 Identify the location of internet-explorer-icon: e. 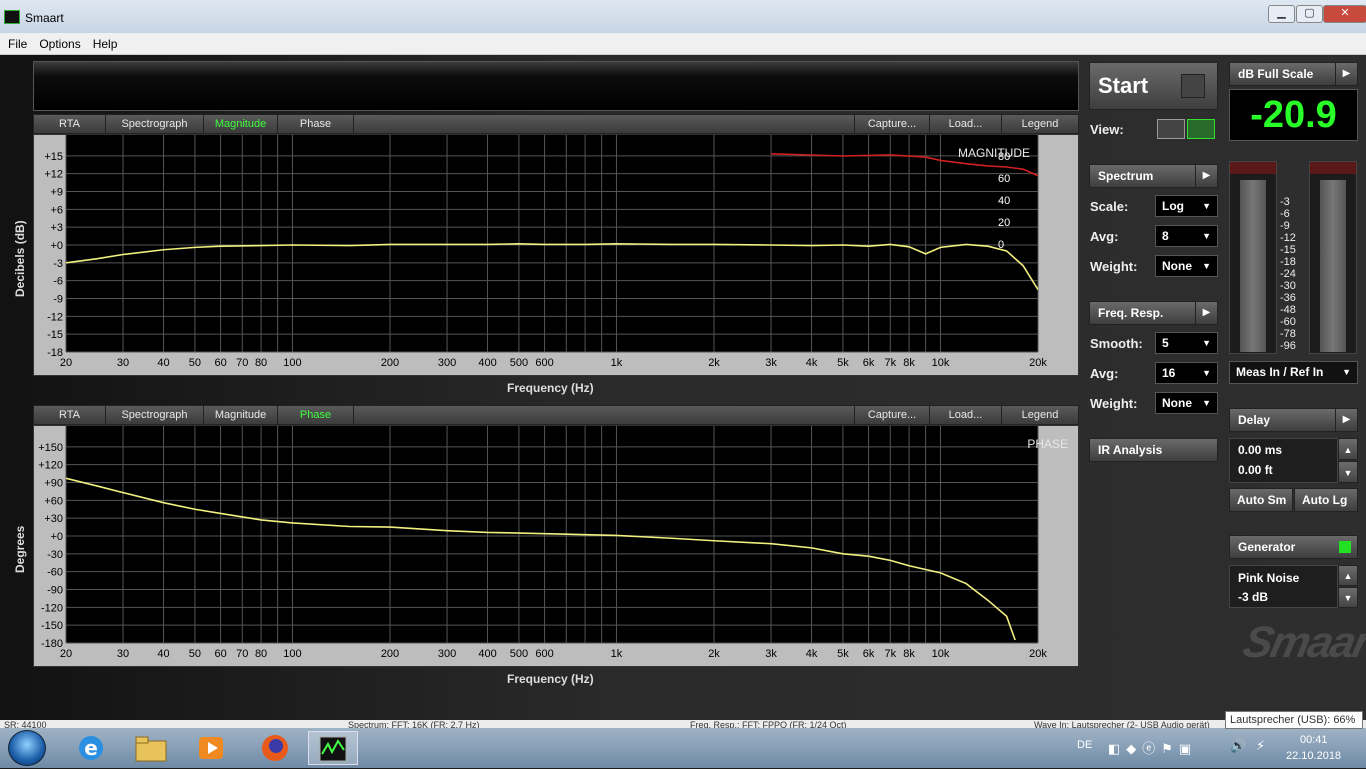
(91, 748).